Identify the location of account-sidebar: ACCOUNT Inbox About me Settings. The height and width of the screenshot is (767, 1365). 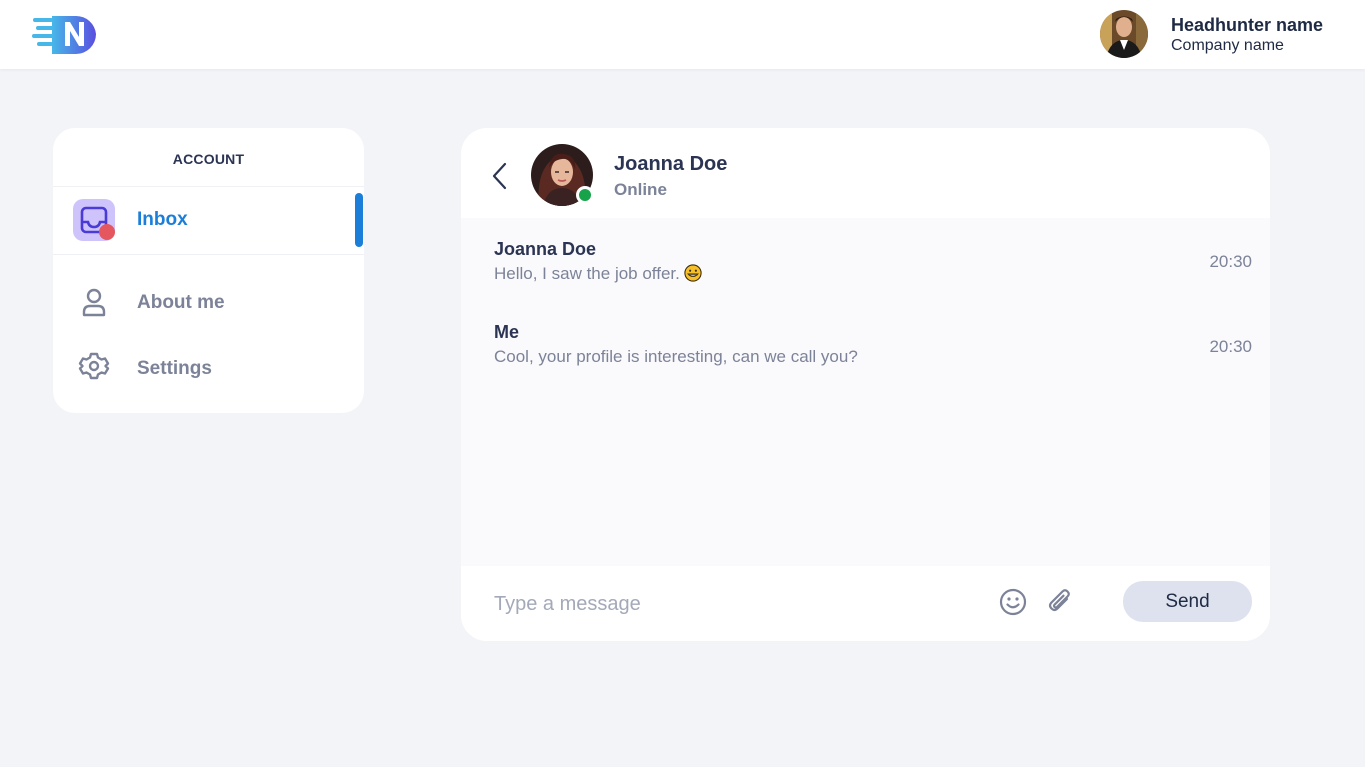
(208, 270).